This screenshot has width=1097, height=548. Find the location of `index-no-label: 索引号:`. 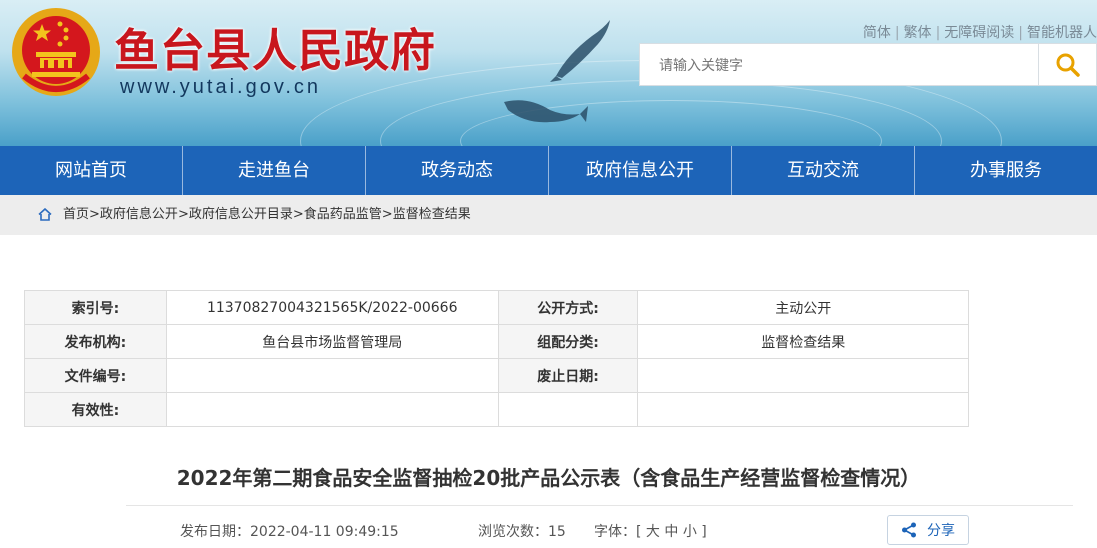

index-no-label: 索引号: is located at coordinates (95, 307).